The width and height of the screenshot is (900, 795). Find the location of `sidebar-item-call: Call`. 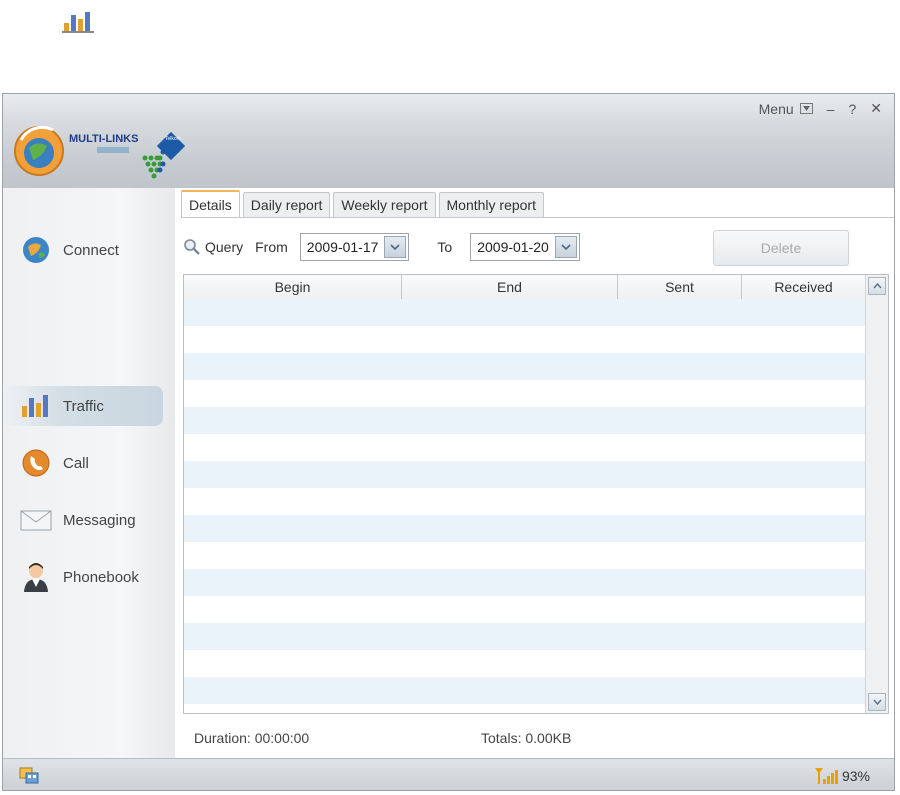

sidebar-item-call: Call is located at coordinates (83, 463).